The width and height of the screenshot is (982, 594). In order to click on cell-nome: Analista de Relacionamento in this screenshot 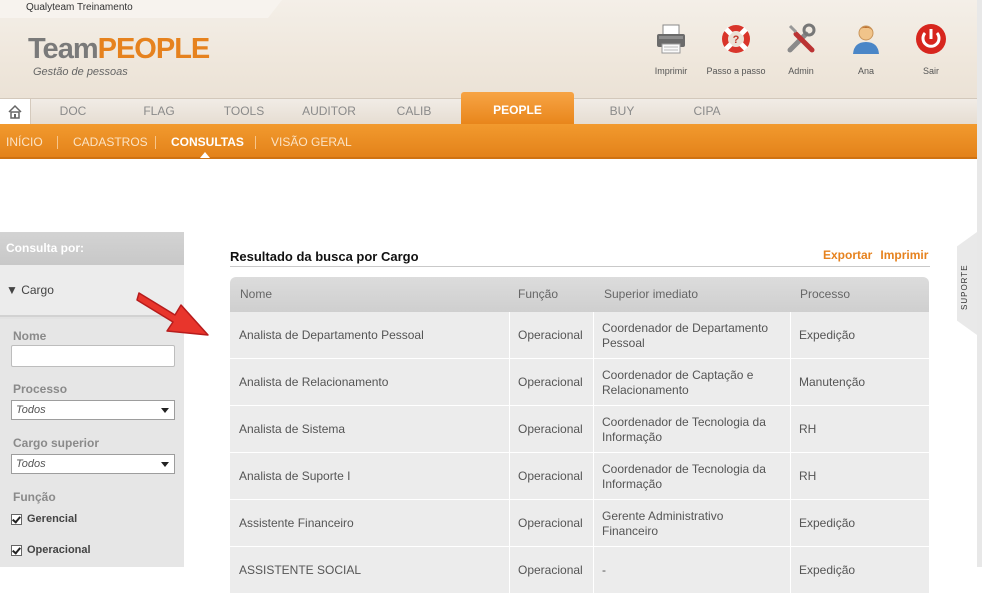, I will do `click(314, 382)`.